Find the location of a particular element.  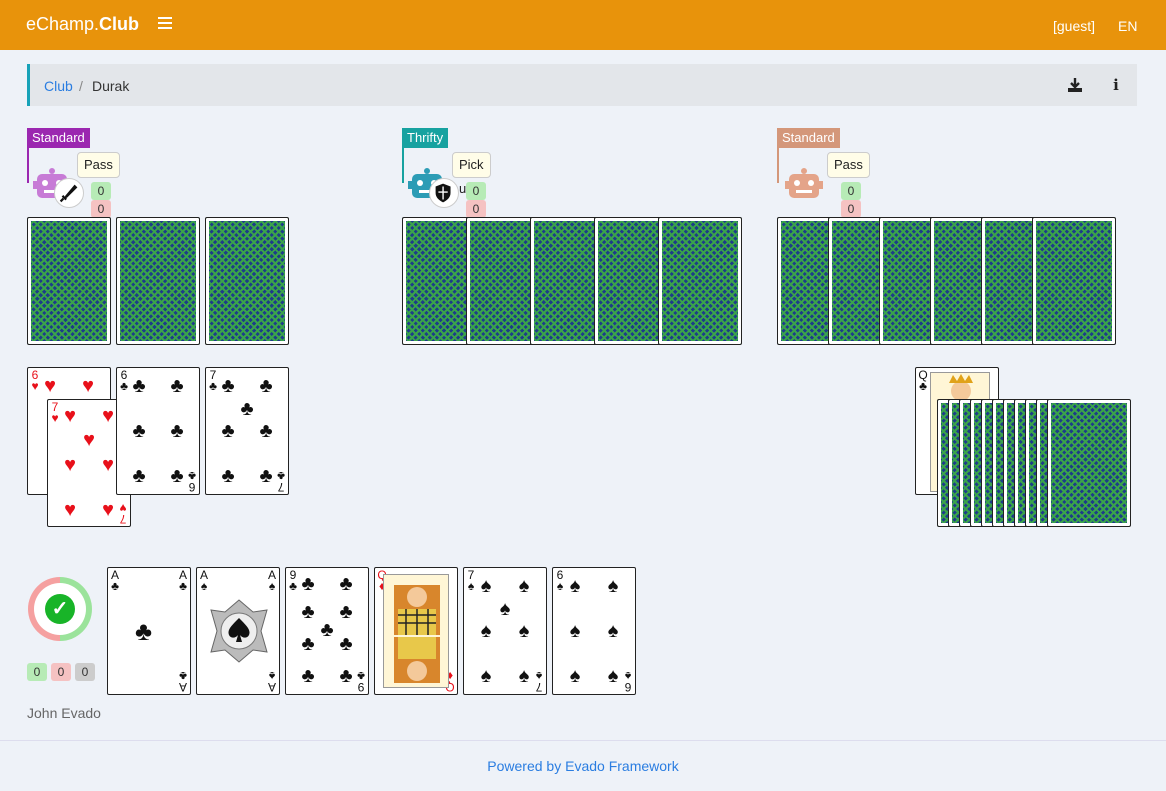

player-type-tag: Standard is located at coordinates (58, 138).